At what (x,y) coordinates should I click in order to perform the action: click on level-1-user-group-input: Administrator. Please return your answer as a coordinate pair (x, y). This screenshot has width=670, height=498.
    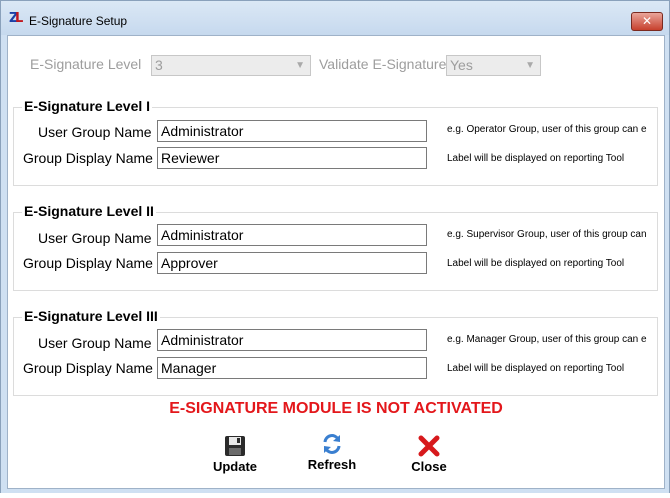
    Looking at the image, I should click on (292, 131).